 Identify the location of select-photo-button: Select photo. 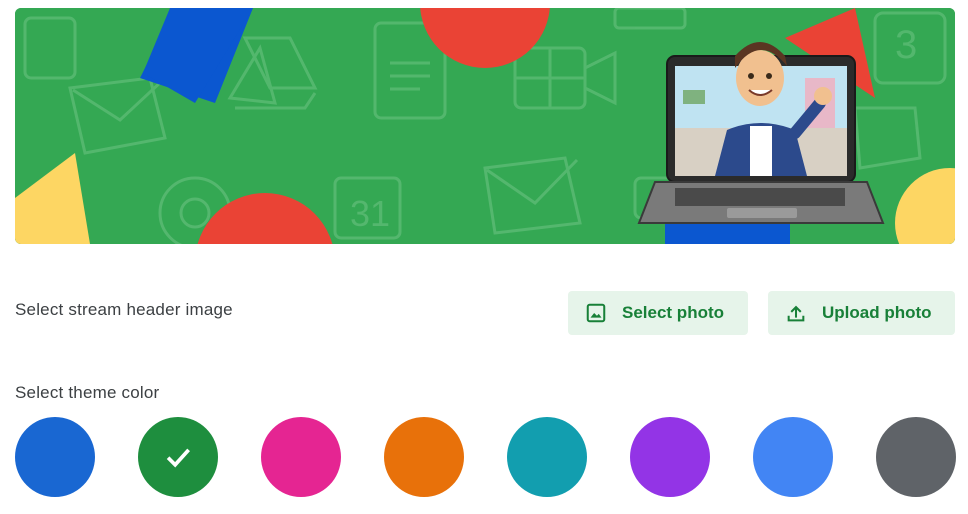
(658, 313).